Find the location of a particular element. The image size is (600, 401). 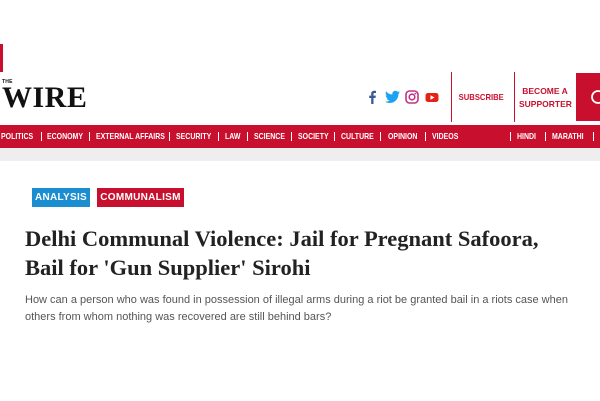

become-supporter-link: BECOME A SUPPORTER is located at coordinates (545, 98).